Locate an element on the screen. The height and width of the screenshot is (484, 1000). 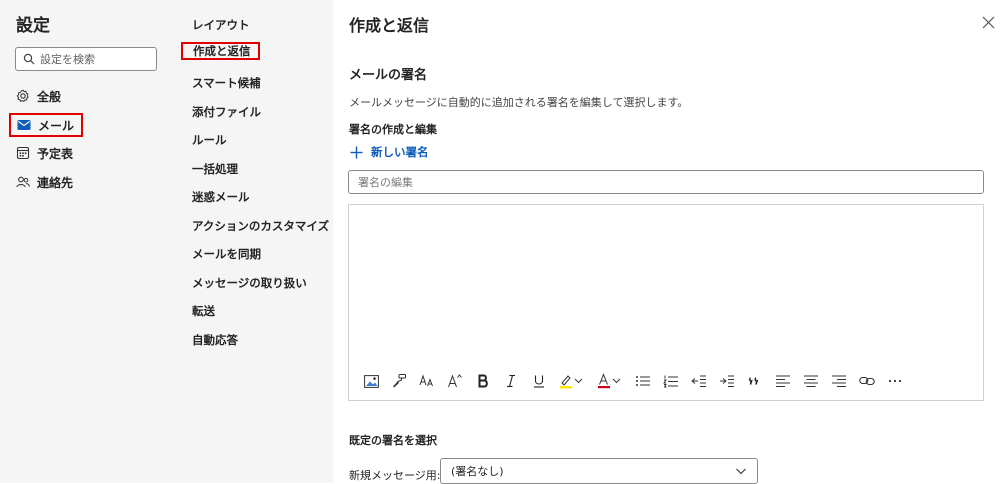
align-left-icon is located at coordinates (783, 381).